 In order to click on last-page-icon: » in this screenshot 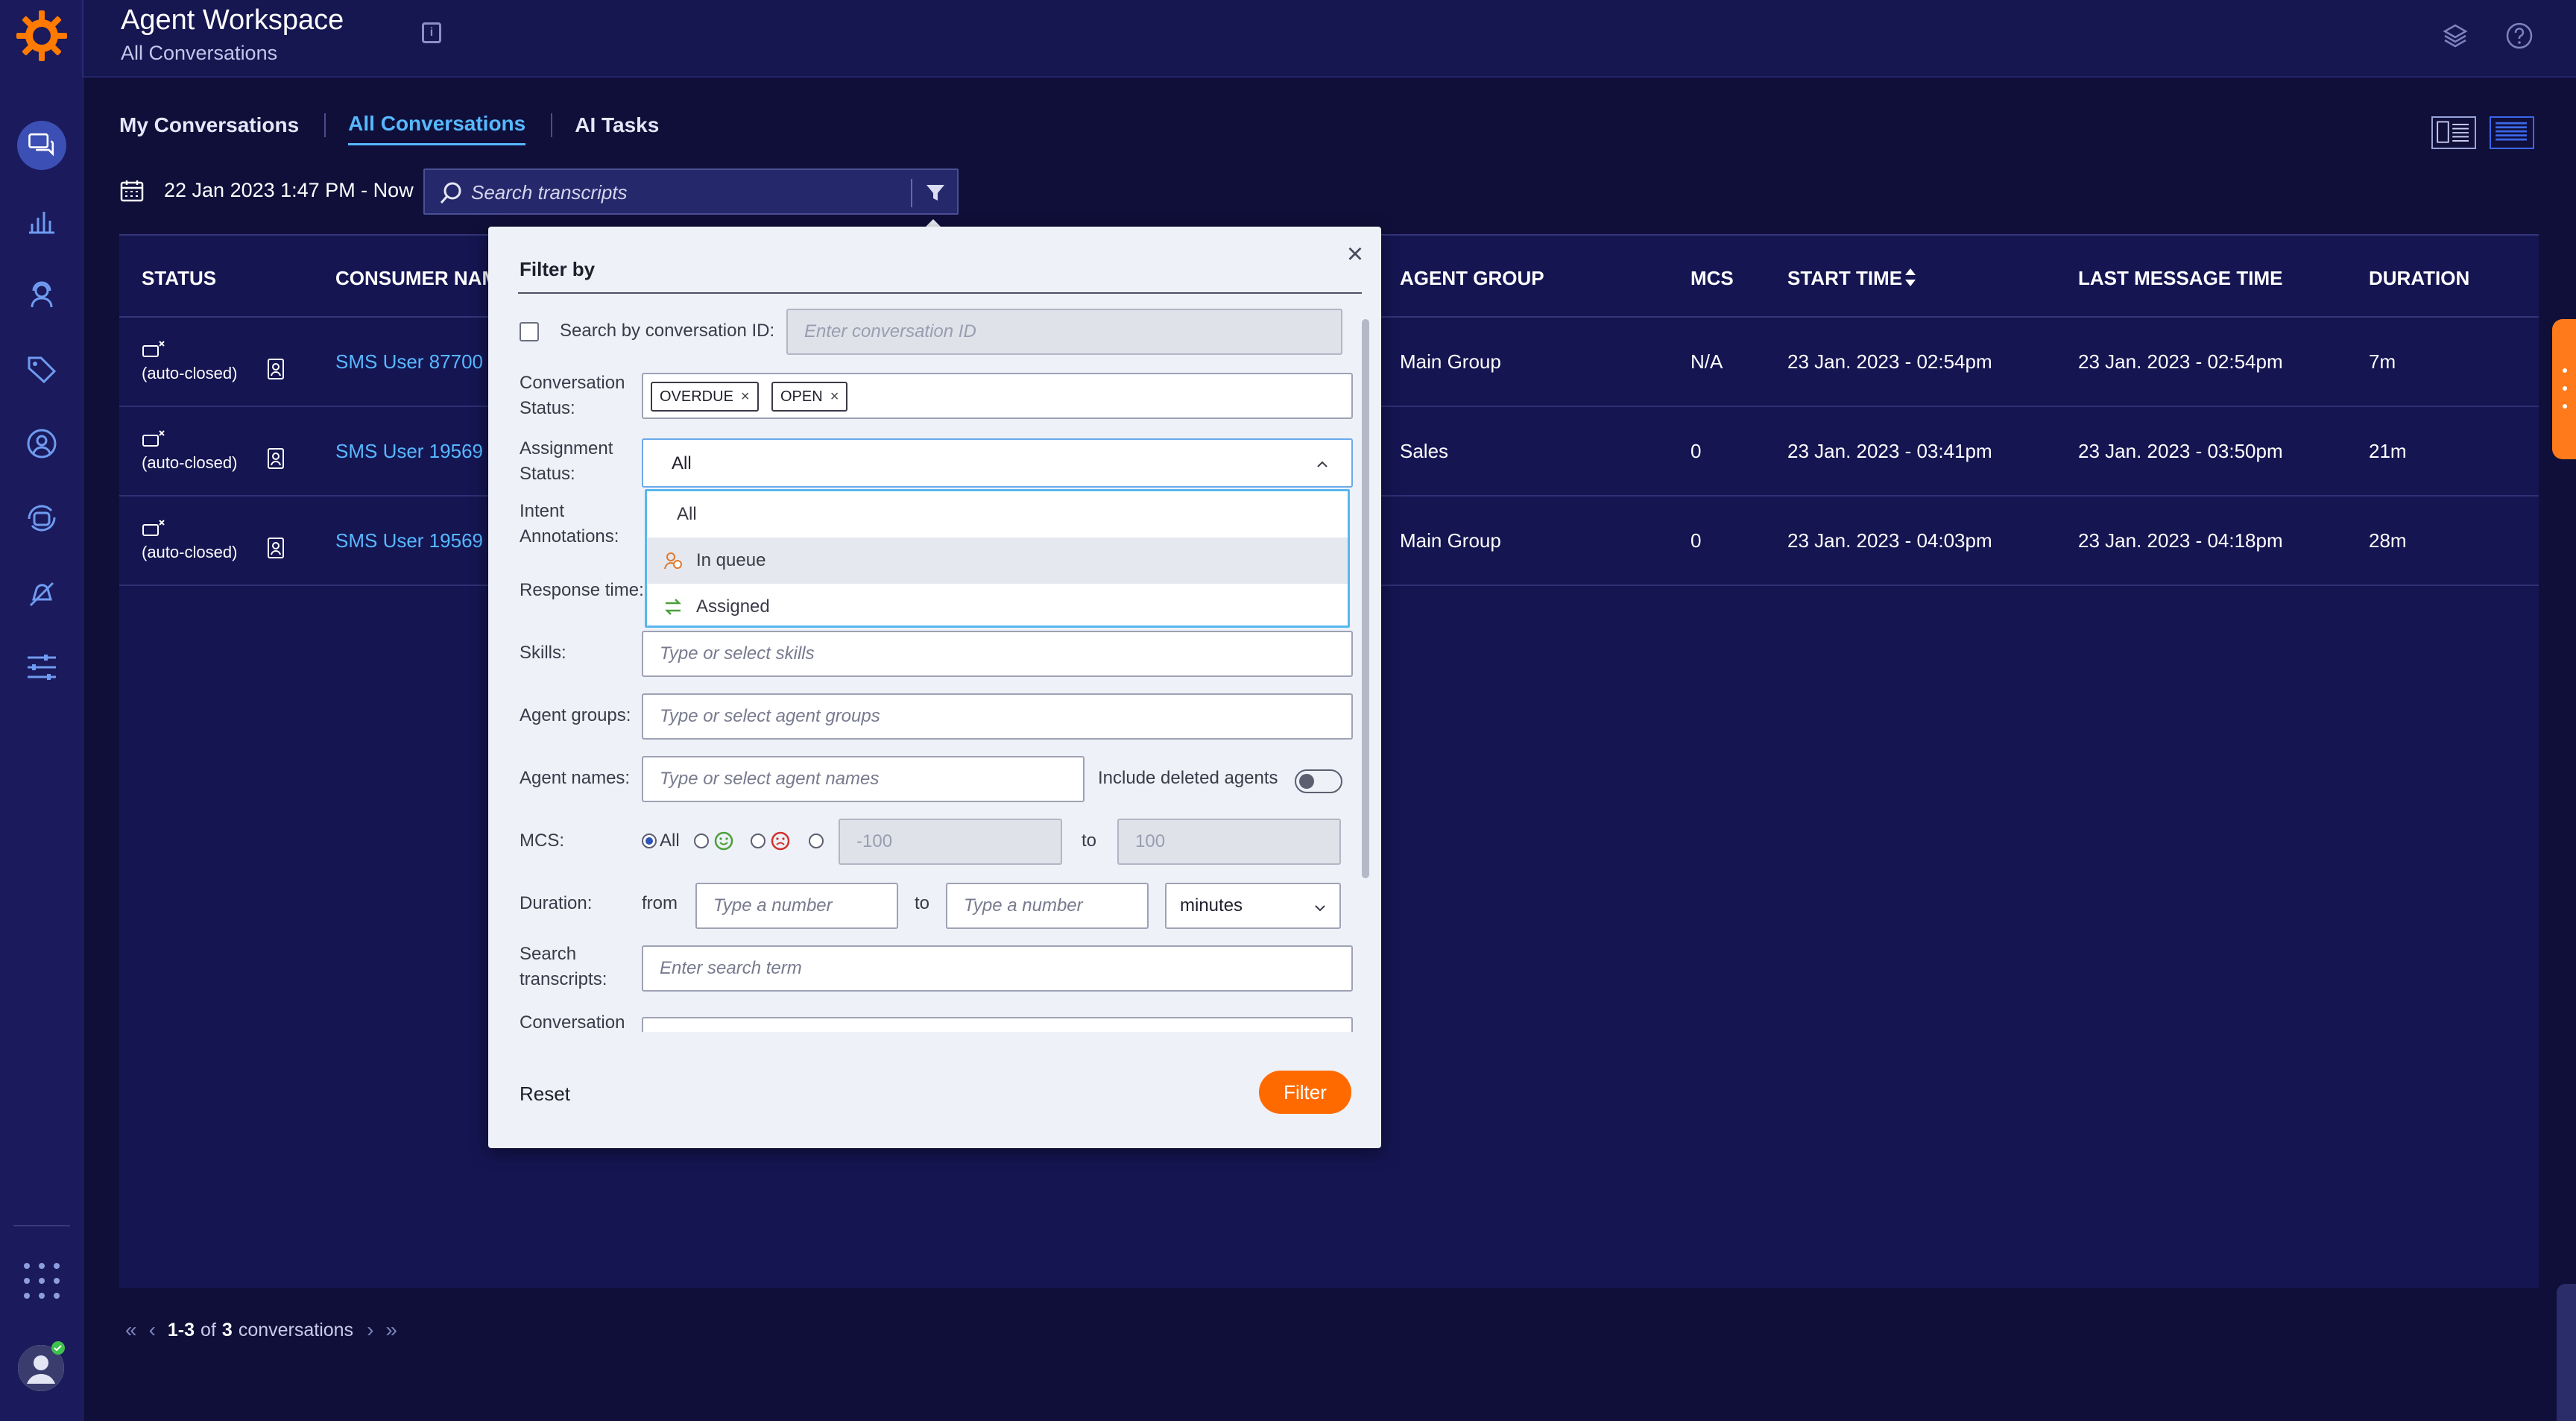, I will do `click(391, 1330)`.